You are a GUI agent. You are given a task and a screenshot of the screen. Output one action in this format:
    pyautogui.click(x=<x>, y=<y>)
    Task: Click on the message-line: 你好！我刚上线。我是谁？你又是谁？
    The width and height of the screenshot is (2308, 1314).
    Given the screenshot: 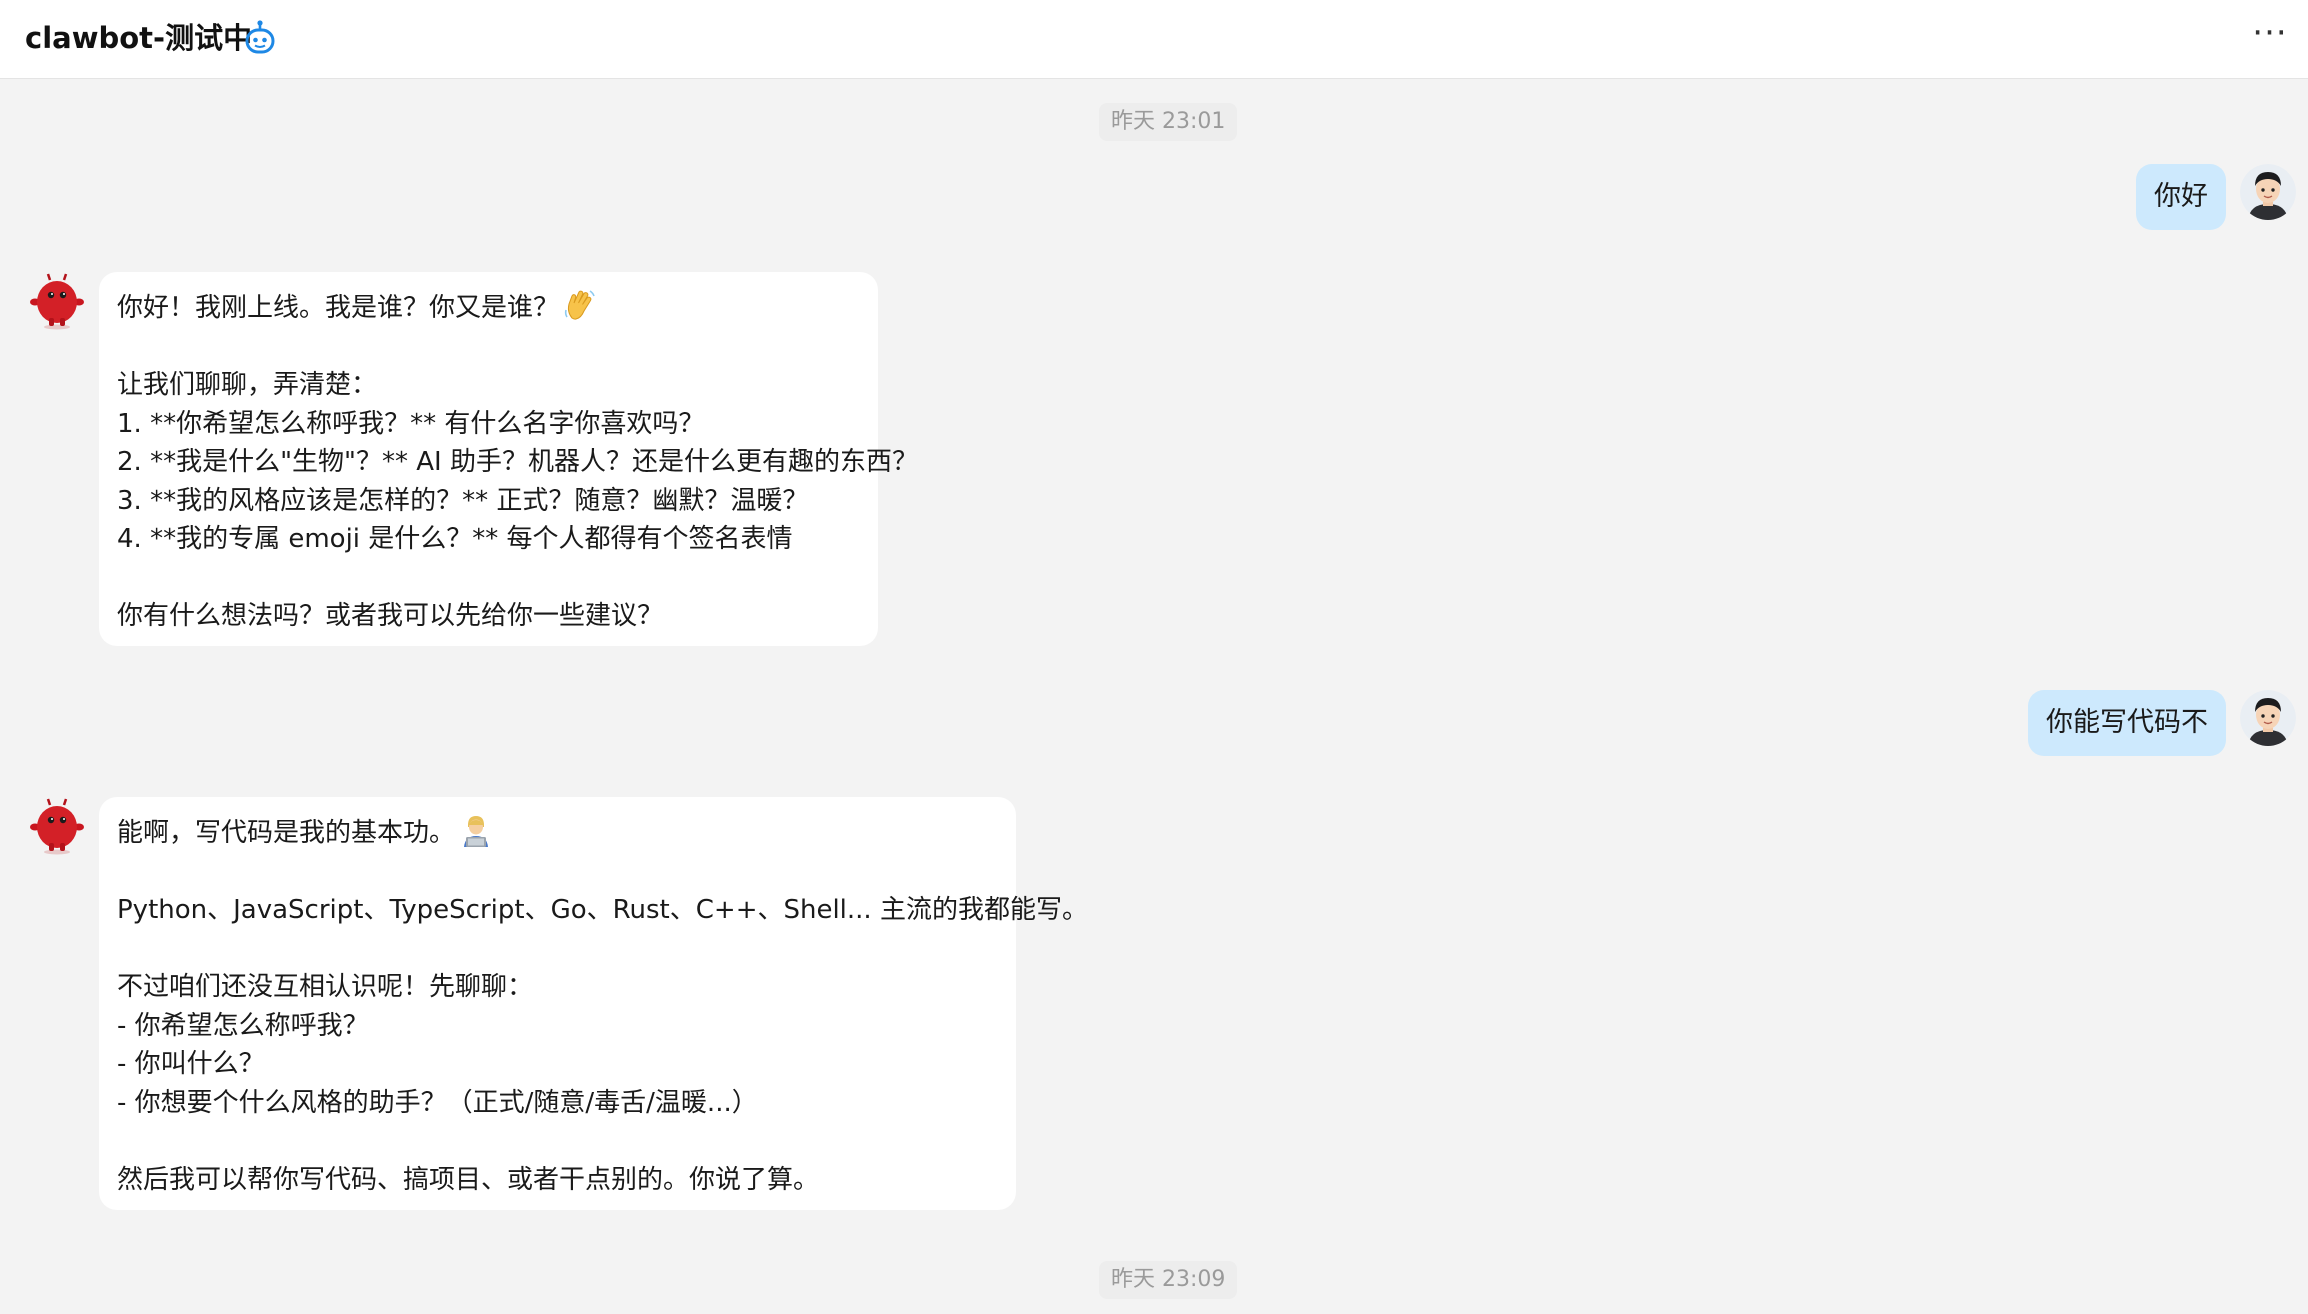 What is the action you would take?
    pyautogui.click(x=488, y=308)
    